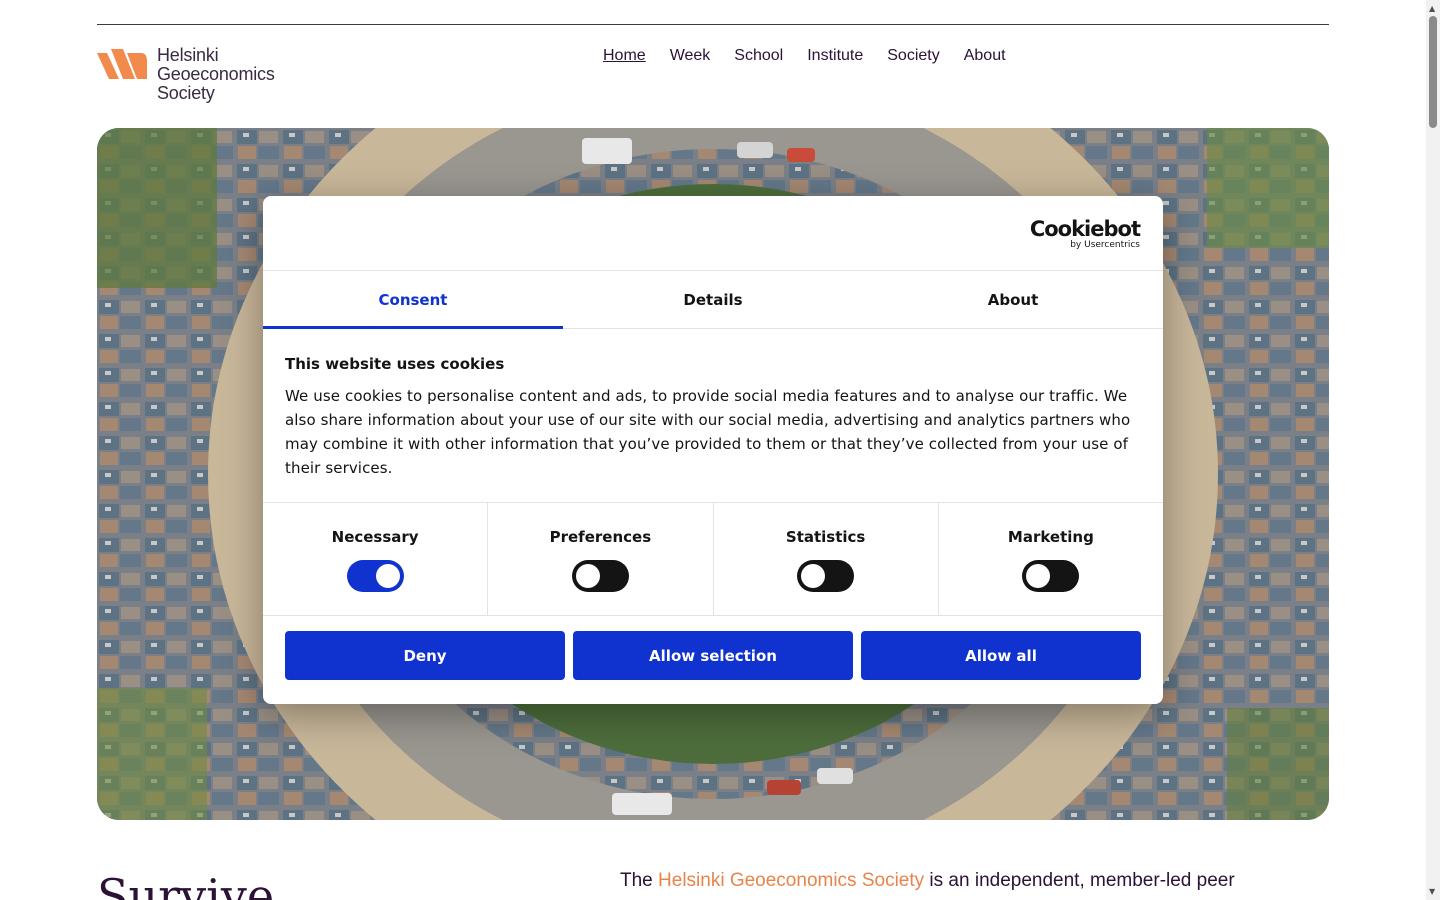 The image size is (1440, 900). Describe the element at coordinates (1105, 245) in the screenshot. I see `brand-sub: by Usercentrics` at that location.